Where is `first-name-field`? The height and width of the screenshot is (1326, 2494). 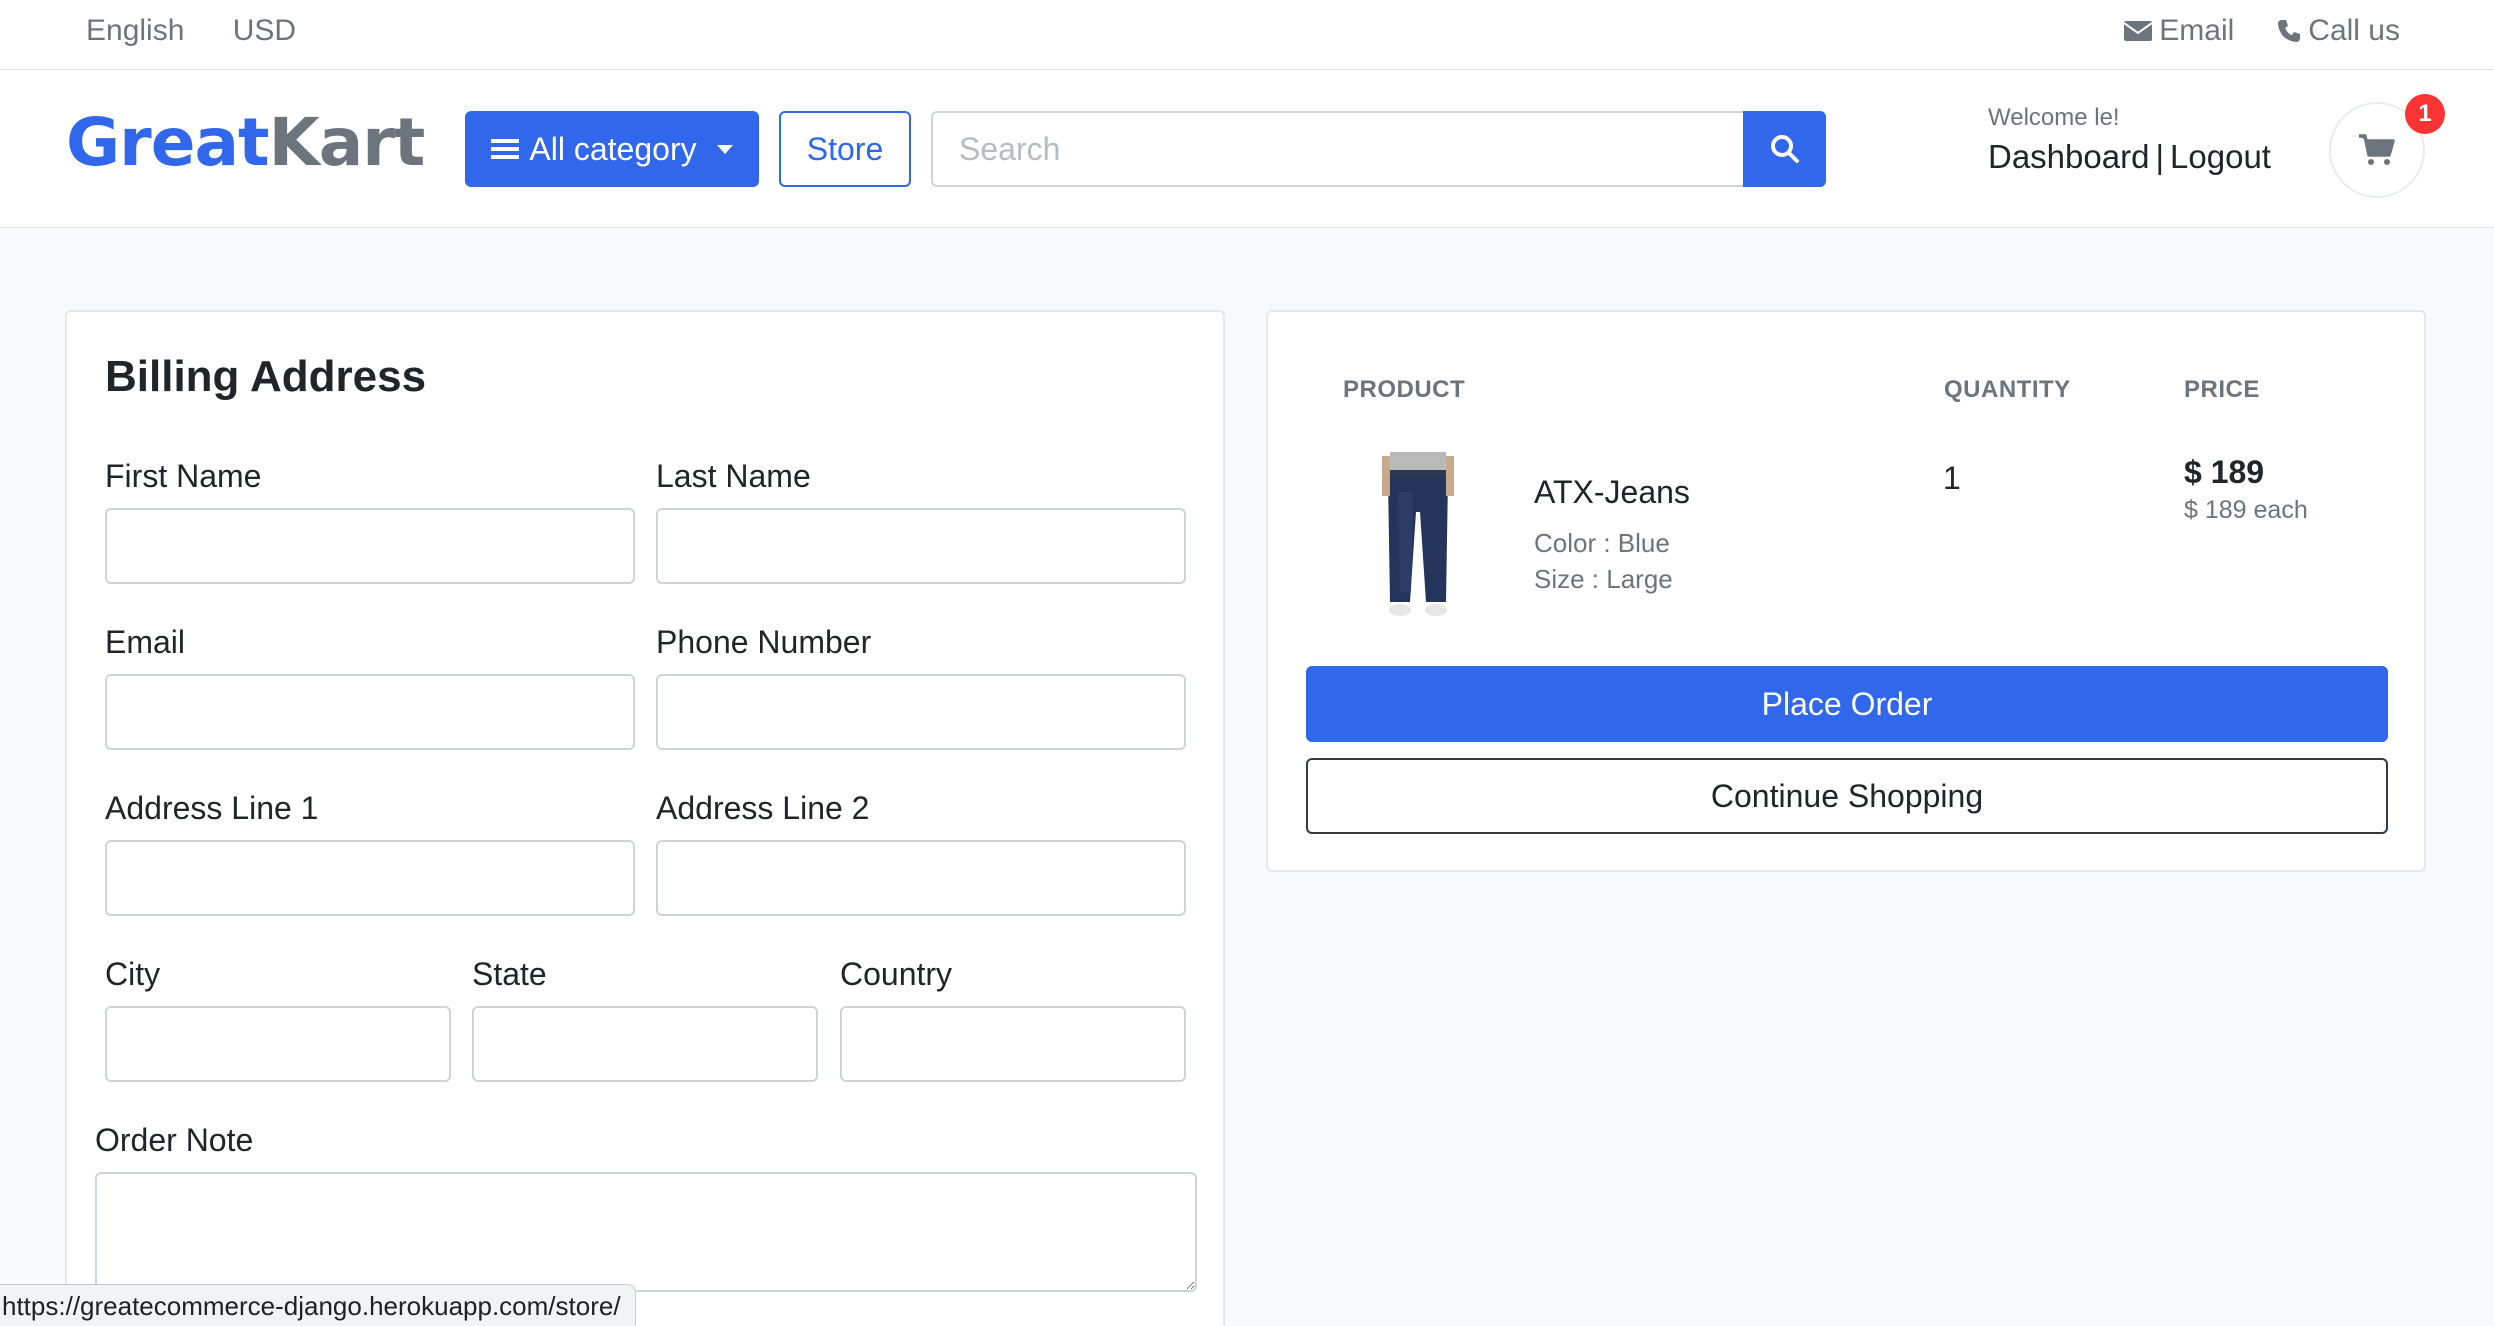 first-name-field is located at coordinates (370, 546).